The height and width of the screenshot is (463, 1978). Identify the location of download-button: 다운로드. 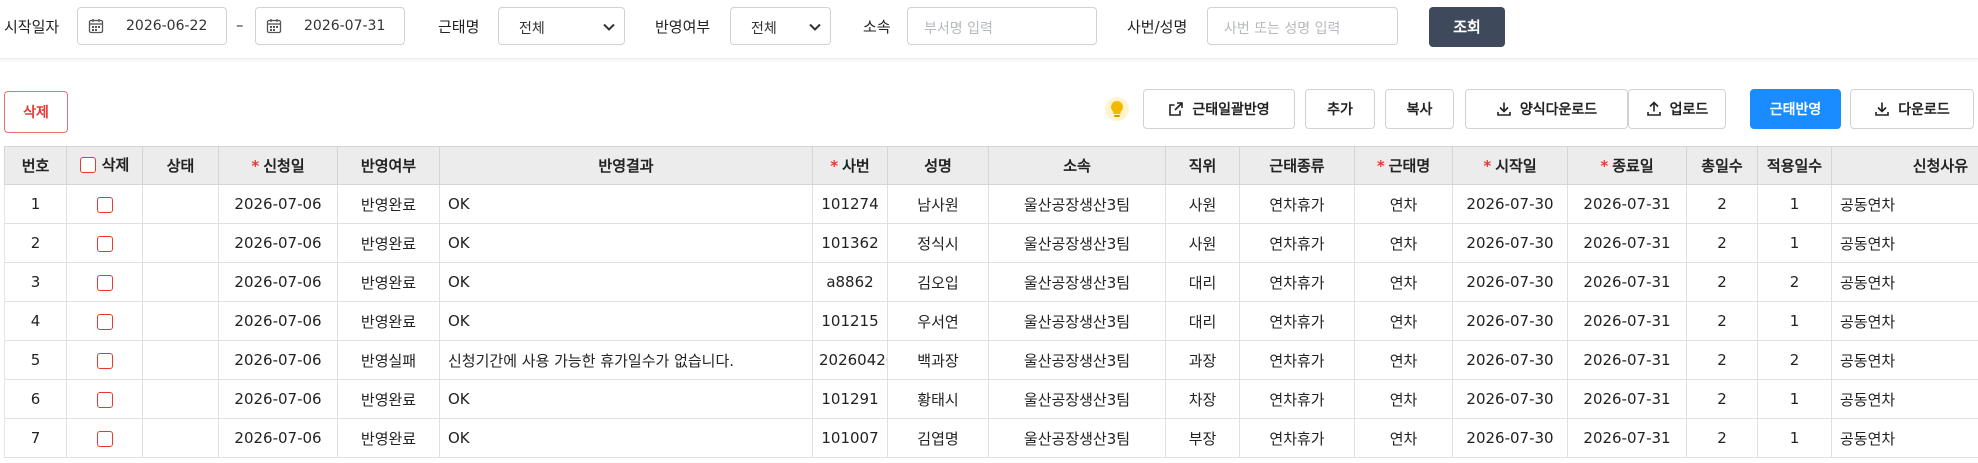
(1912, 109).